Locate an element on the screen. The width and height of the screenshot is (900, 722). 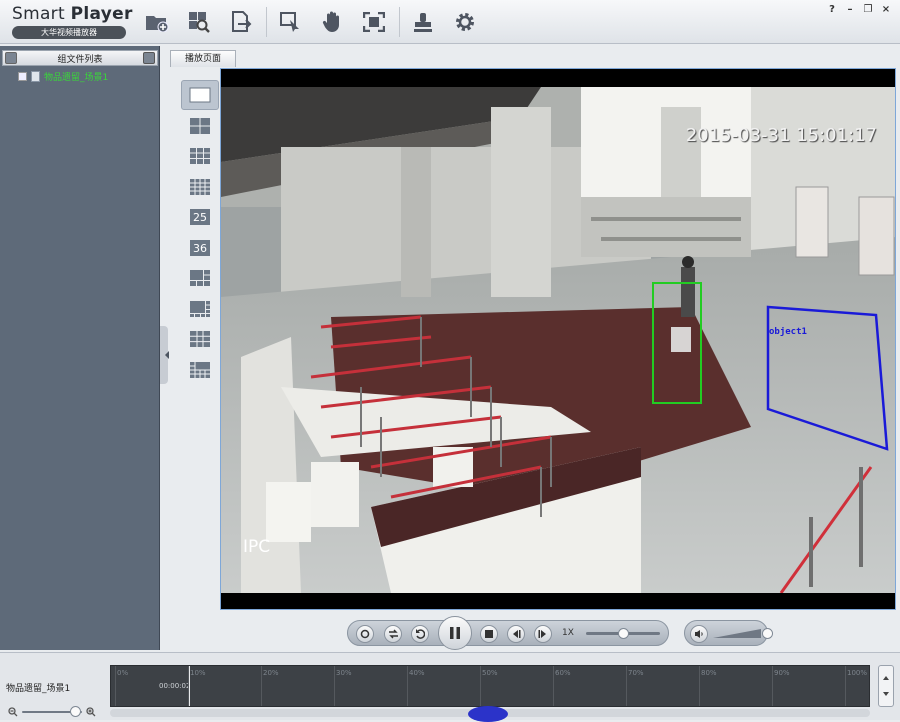
file-icon is located at coordinates (35, 76).